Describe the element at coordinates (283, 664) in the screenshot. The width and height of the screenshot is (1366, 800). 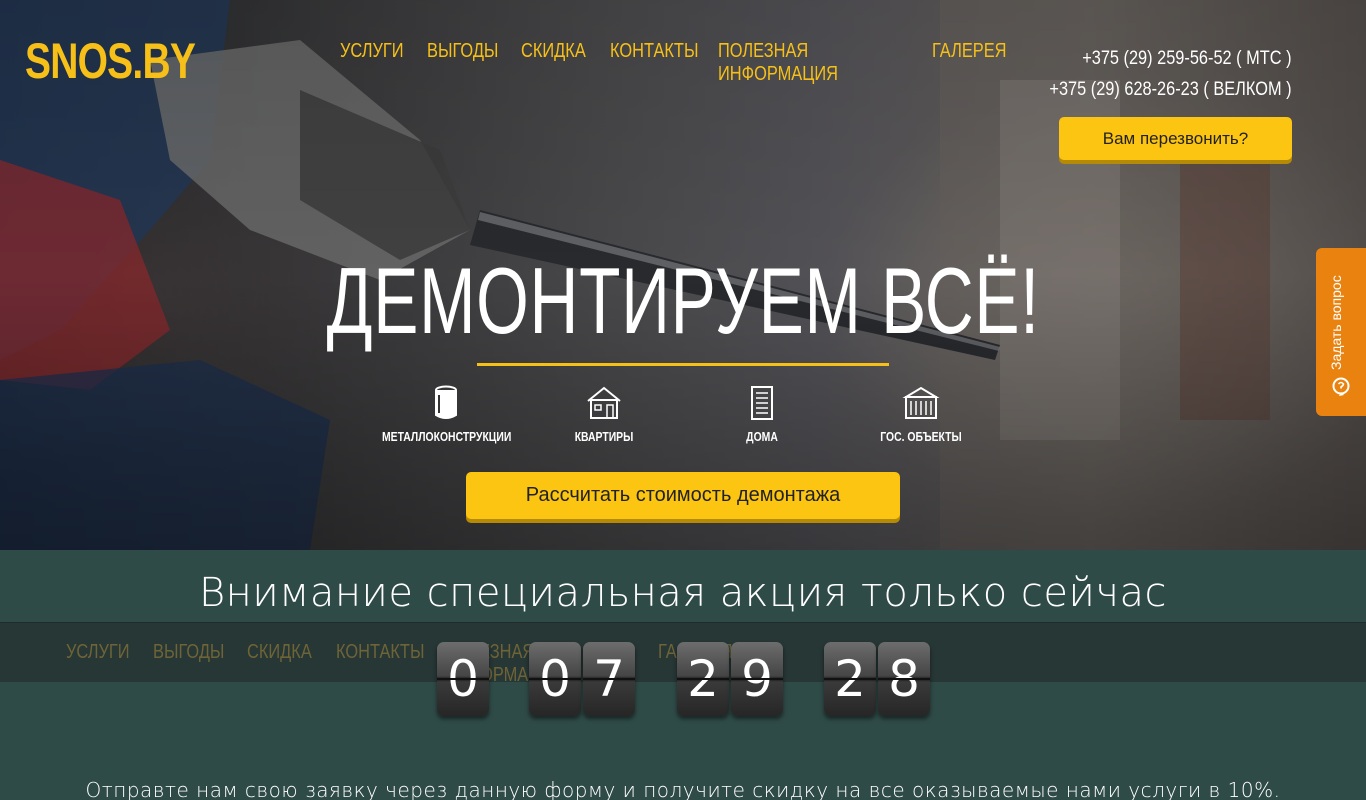
I see `sticky-nav-item-discount: СКИДКА` at that location.